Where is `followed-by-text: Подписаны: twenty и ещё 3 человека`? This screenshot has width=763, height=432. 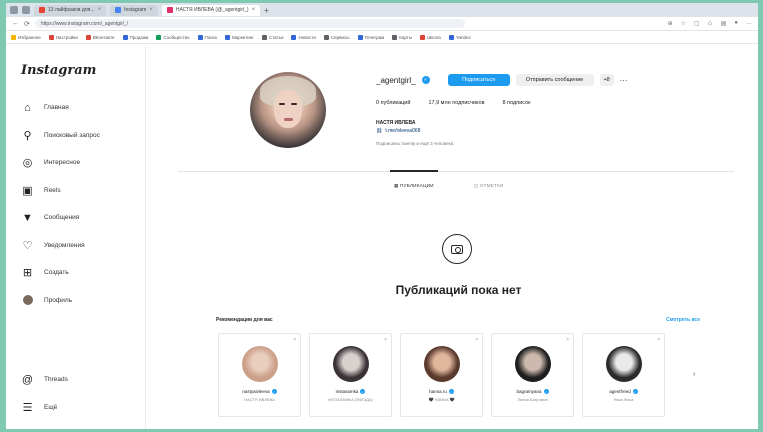 followed-by-text: Подписаны: twenty и ещё 3 человека is located at coordinates (414, 143).